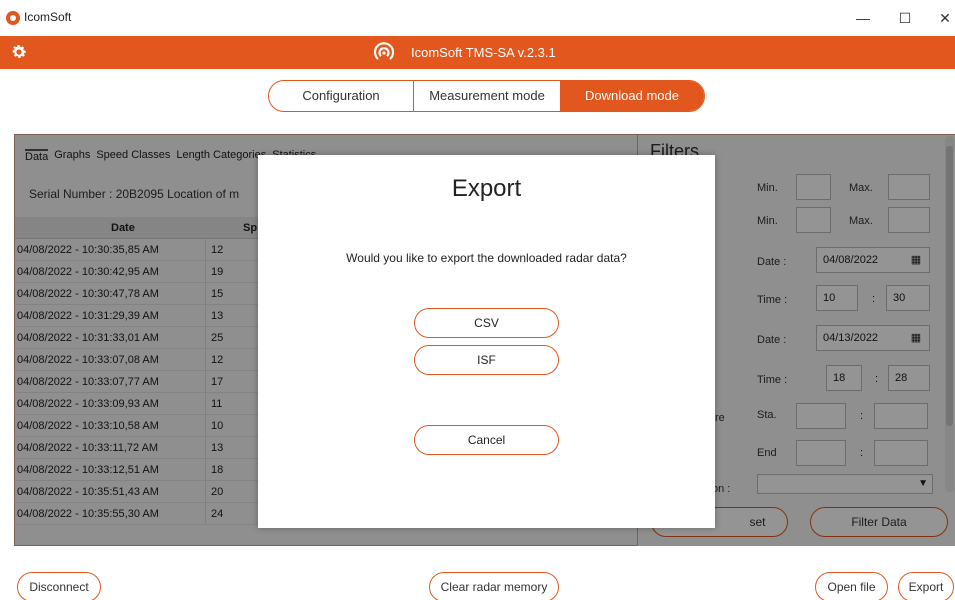  What do you see at coordinates (13, 18) in the screenshot?
I see `app-logo-icon` at bounding box center [13, 18].